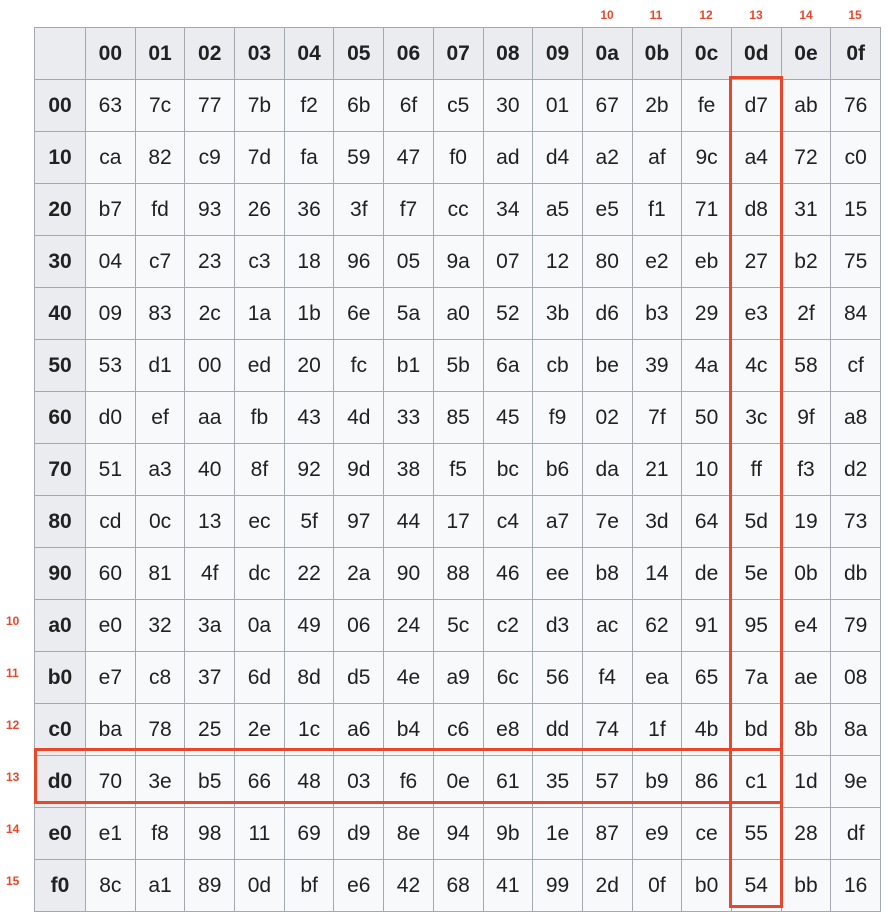 The width and height of the screenshot is (890, 915). Describe the element at coordinates (210, 417) in the screenshot. I see `sbox-cell: aa` at that location.